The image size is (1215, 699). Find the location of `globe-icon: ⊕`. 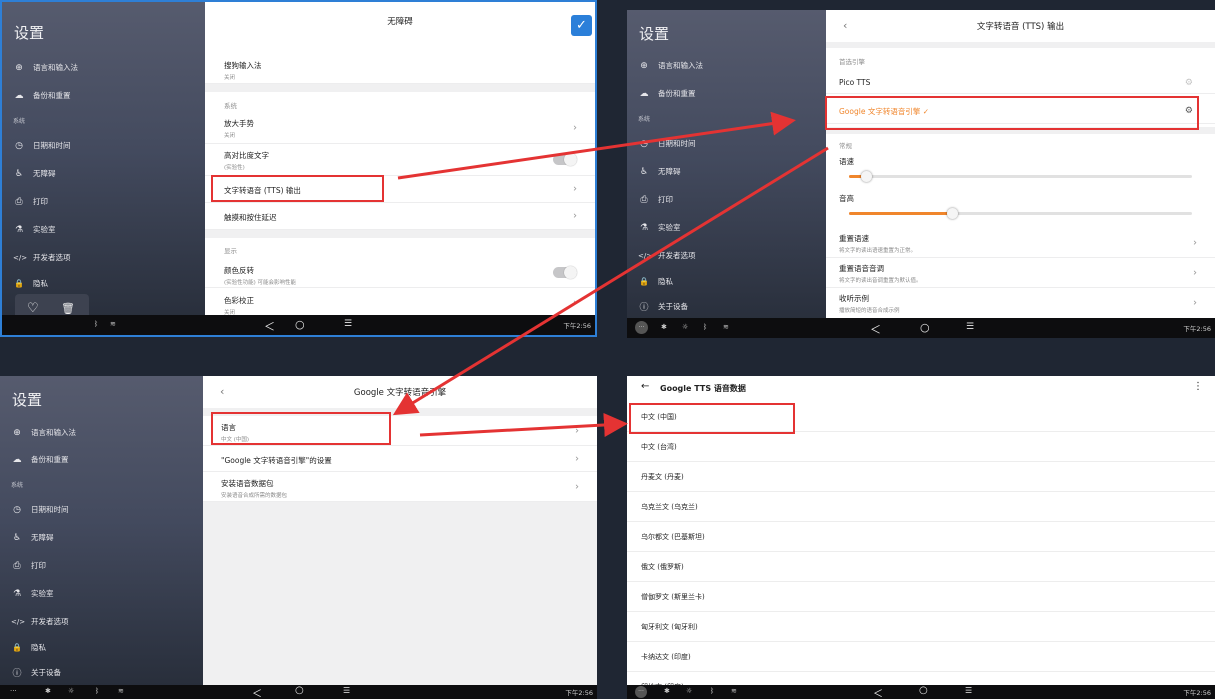

globe-icon: ⊕ is located at coordinates (17, 432).